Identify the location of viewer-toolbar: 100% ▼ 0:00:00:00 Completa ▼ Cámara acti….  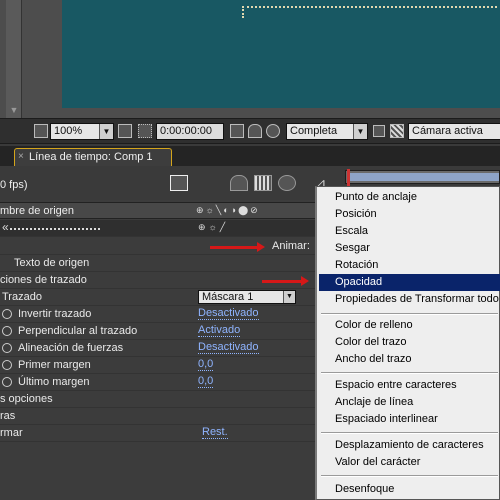
(250, 131).